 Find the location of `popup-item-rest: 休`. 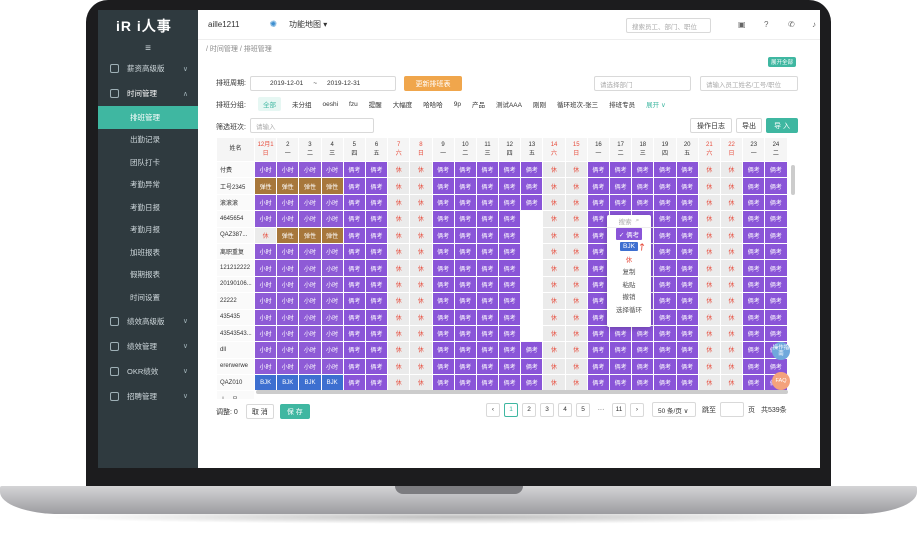

popup-item-rest: 休 is located at coordinates (629, 259).